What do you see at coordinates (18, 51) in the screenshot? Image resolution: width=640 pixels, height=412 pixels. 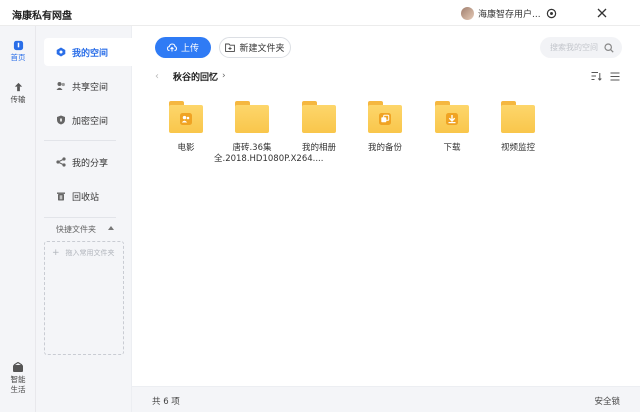 I see `nav-home: 首页` at bounding box center [18, 51].